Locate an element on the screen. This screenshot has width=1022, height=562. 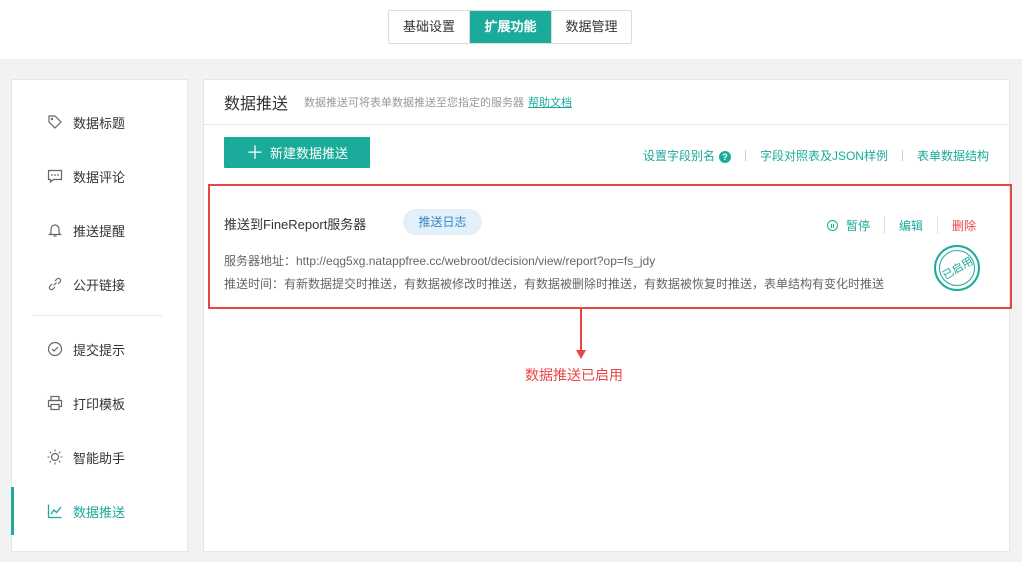
header-links: 设置字段别名? 字段对照表及JSON样例 表单数据结构 is located at coordinates (816, 155).